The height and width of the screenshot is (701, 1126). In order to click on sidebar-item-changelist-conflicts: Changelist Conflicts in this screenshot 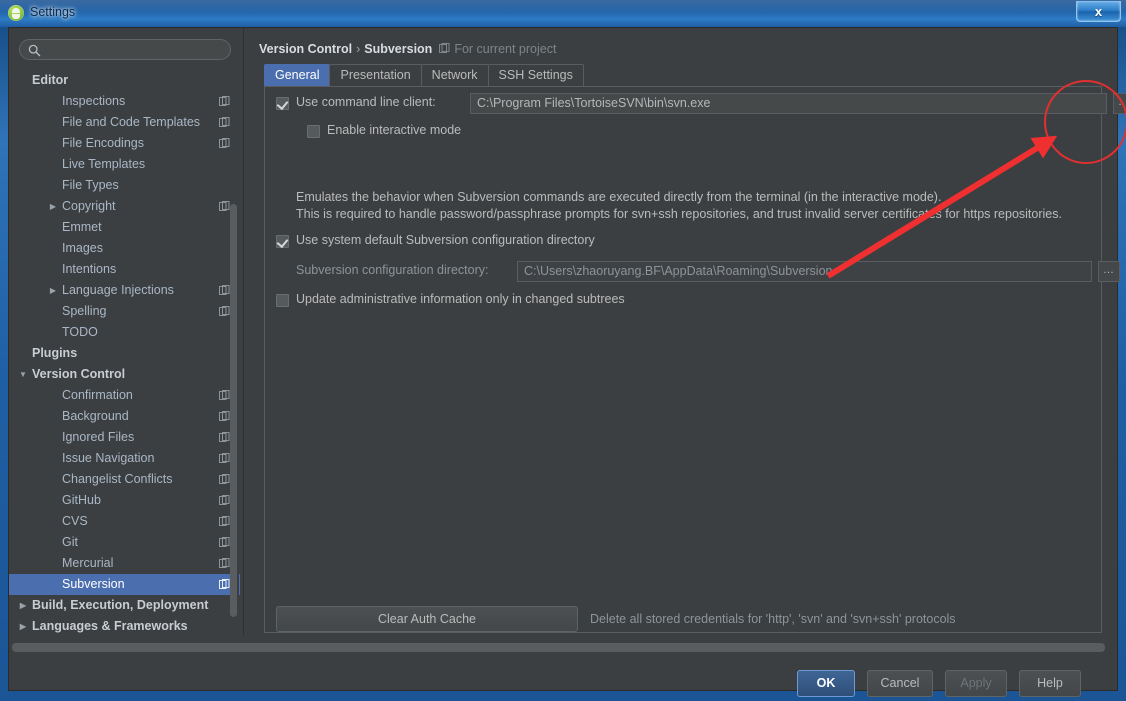, I will do `click(124, 479)`.